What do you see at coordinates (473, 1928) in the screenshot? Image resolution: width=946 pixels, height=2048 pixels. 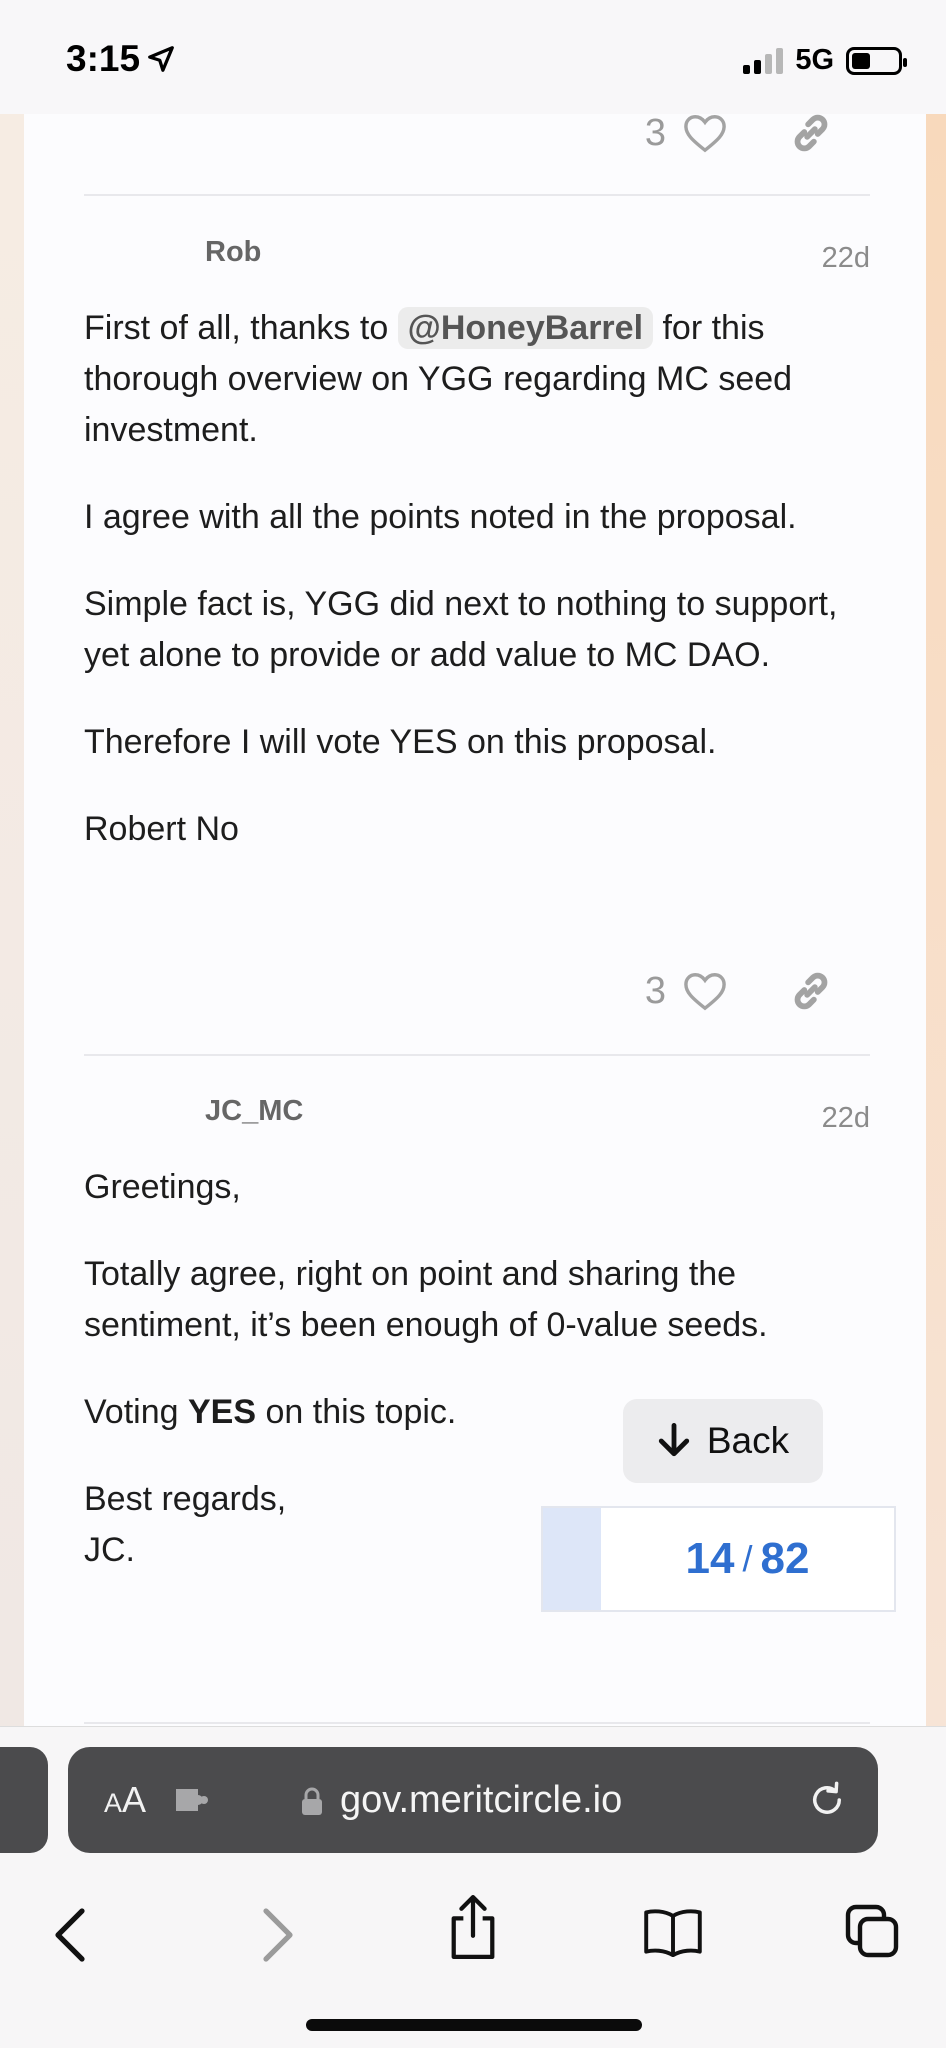 I see `share-icon` at bounding box center [473, 1928].